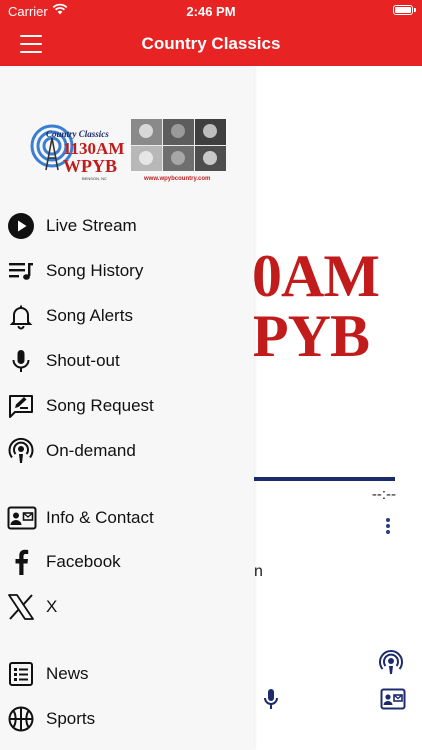 The height and width of the screenshot is (750, 422). Describe the element at coordinates (21, 719) in the screenshot. I see `sports-icon` at that location.